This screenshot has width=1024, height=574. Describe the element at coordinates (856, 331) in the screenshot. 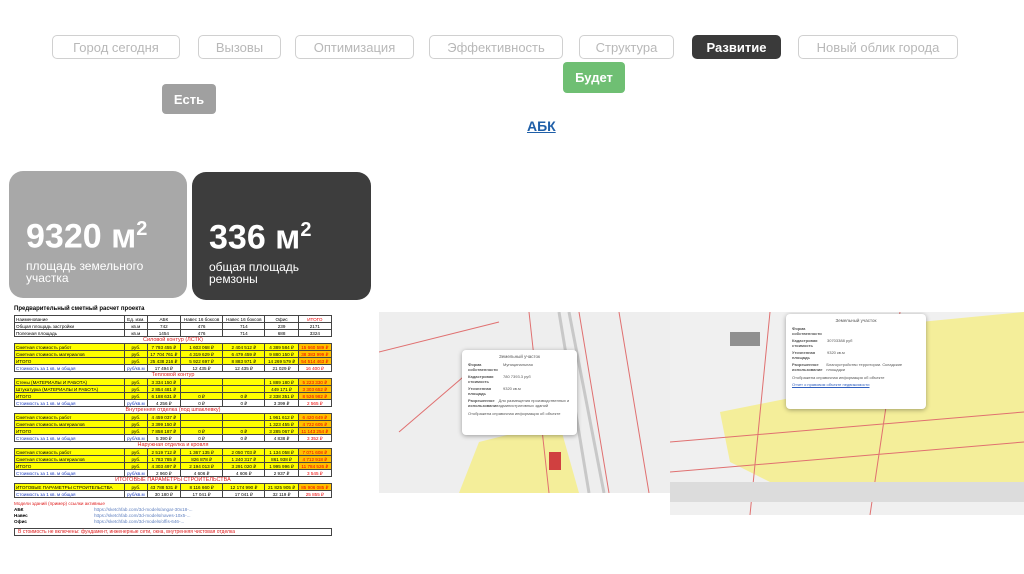

I see `popup-row: Форма собственности` at that location.